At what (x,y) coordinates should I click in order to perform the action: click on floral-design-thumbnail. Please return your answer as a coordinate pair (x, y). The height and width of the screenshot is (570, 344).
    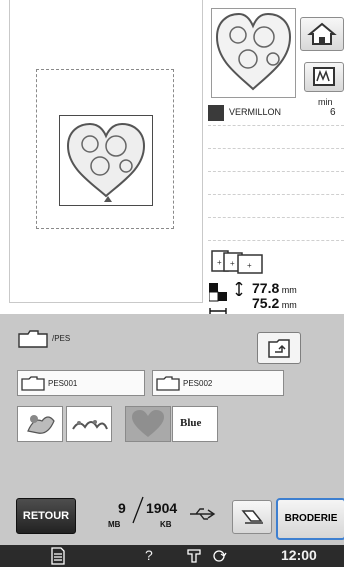
    Looking at the image, I should click on (41, 424).